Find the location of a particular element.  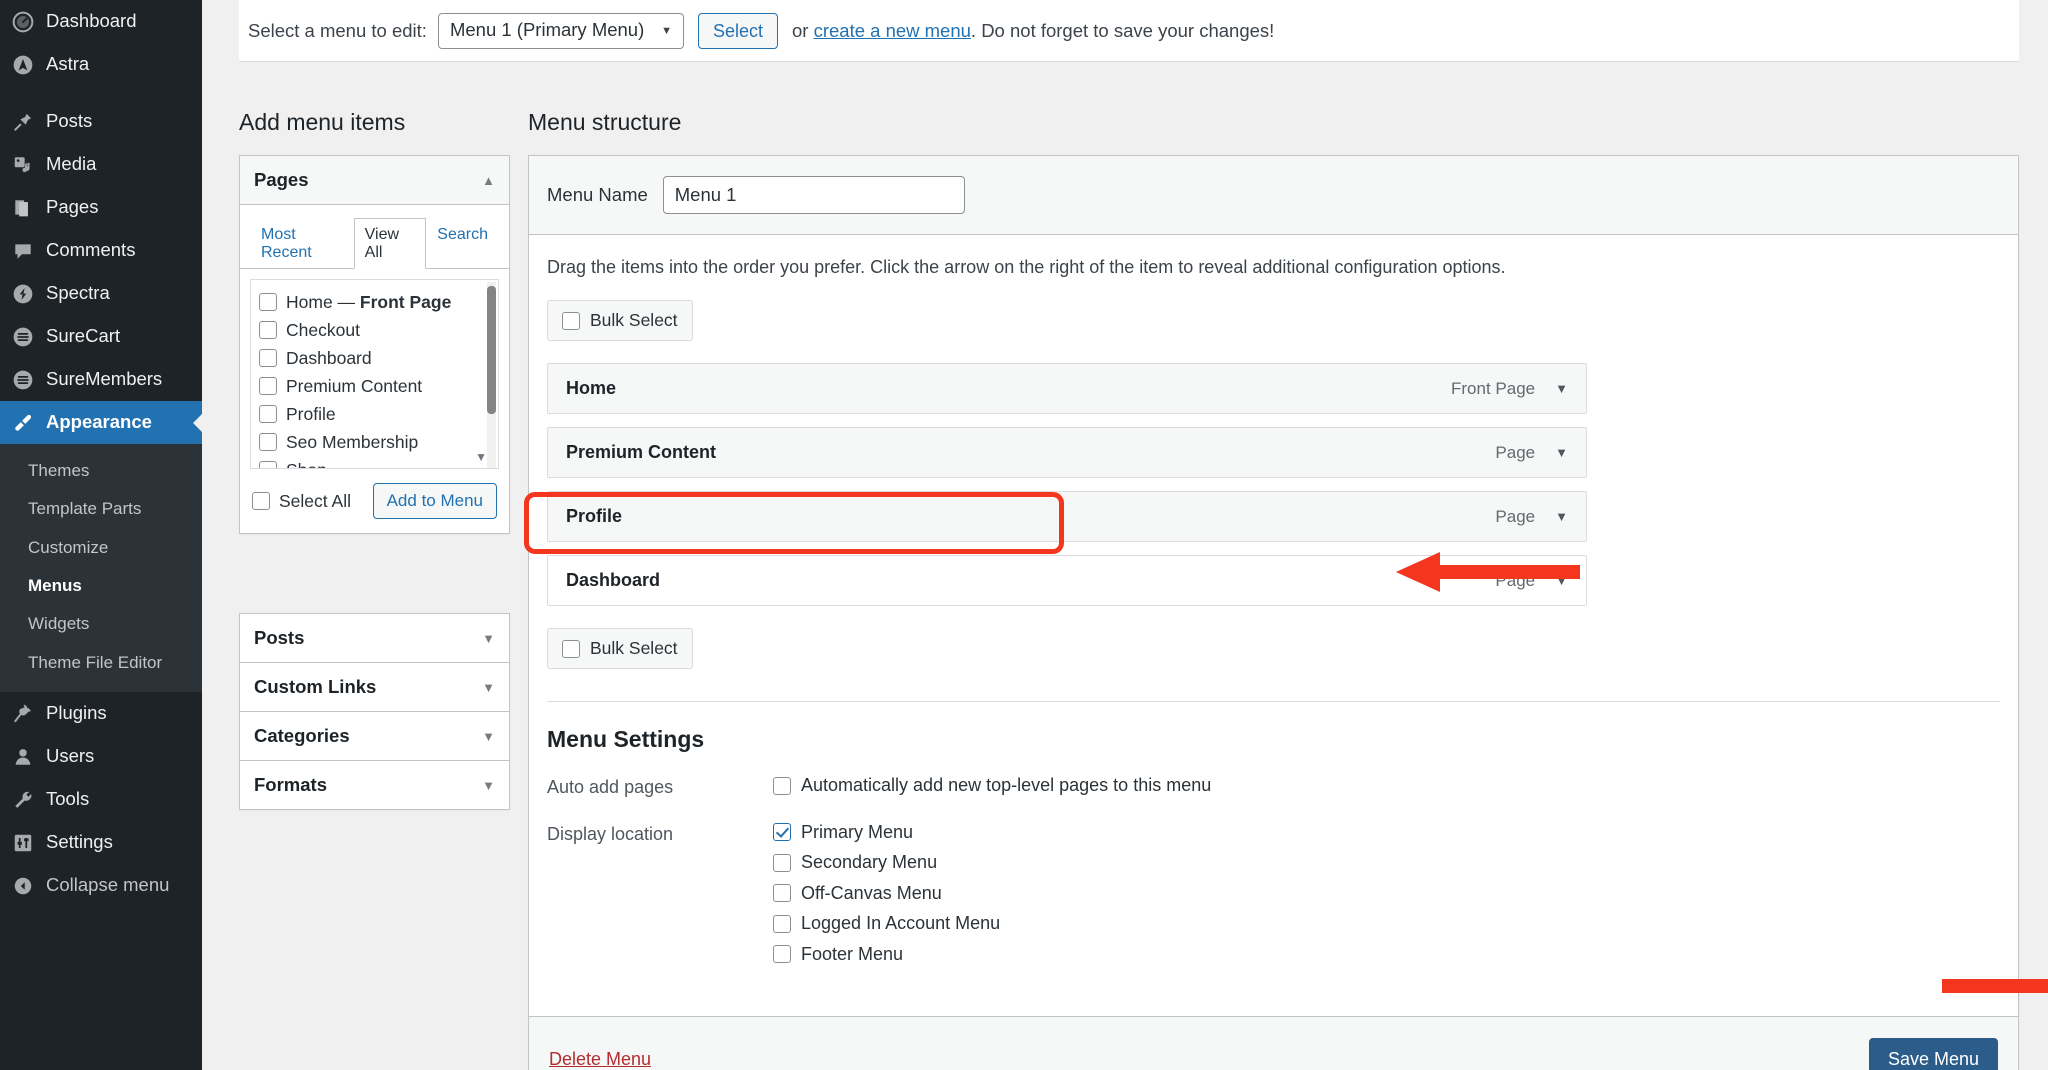

menu-item-dashboard: Dashboard Page ▼ is located at coordinates (1067, 580).